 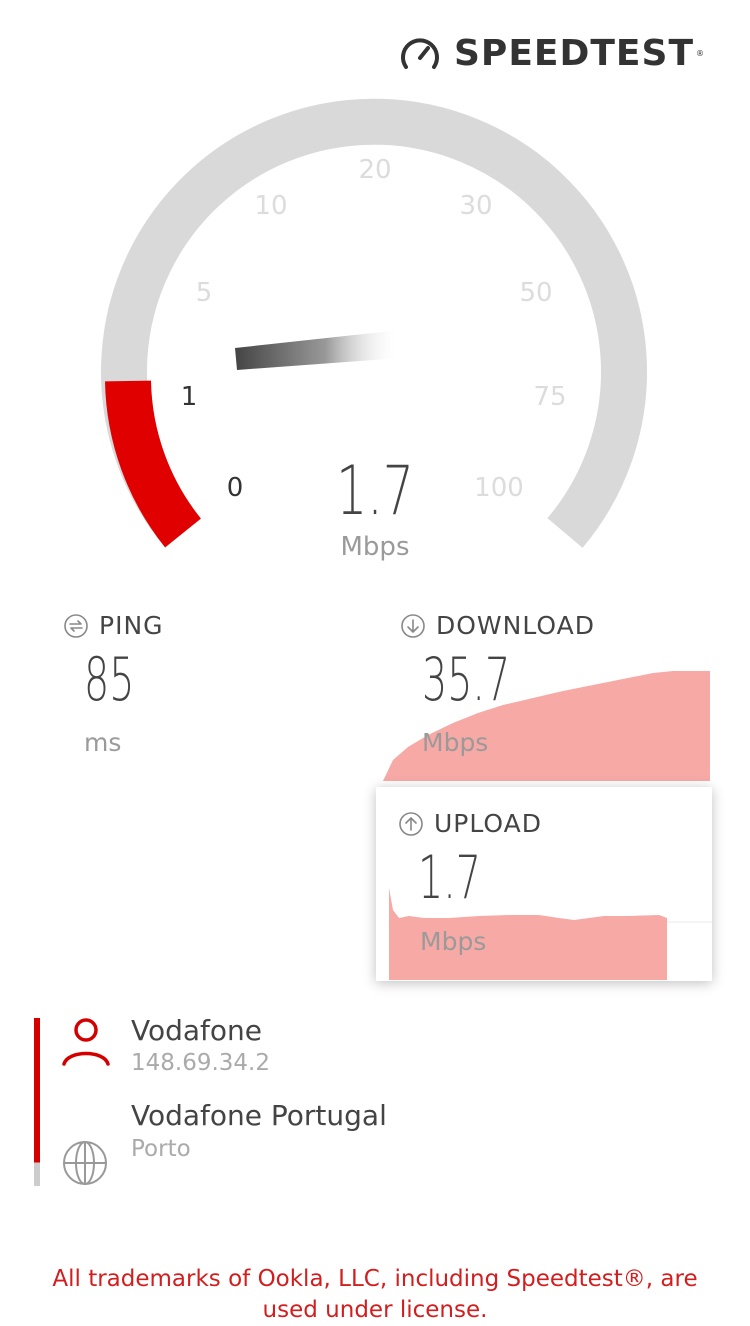 What do you see at coordinates (85, 1163) in the screenshot?
I see `globe-icon` at bounding box center [85, 1163].